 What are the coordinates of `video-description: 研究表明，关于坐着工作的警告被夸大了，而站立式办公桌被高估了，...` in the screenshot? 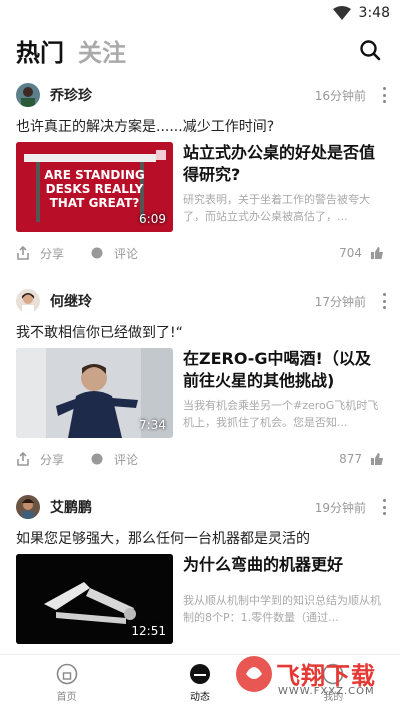 It's located at (276, 208).